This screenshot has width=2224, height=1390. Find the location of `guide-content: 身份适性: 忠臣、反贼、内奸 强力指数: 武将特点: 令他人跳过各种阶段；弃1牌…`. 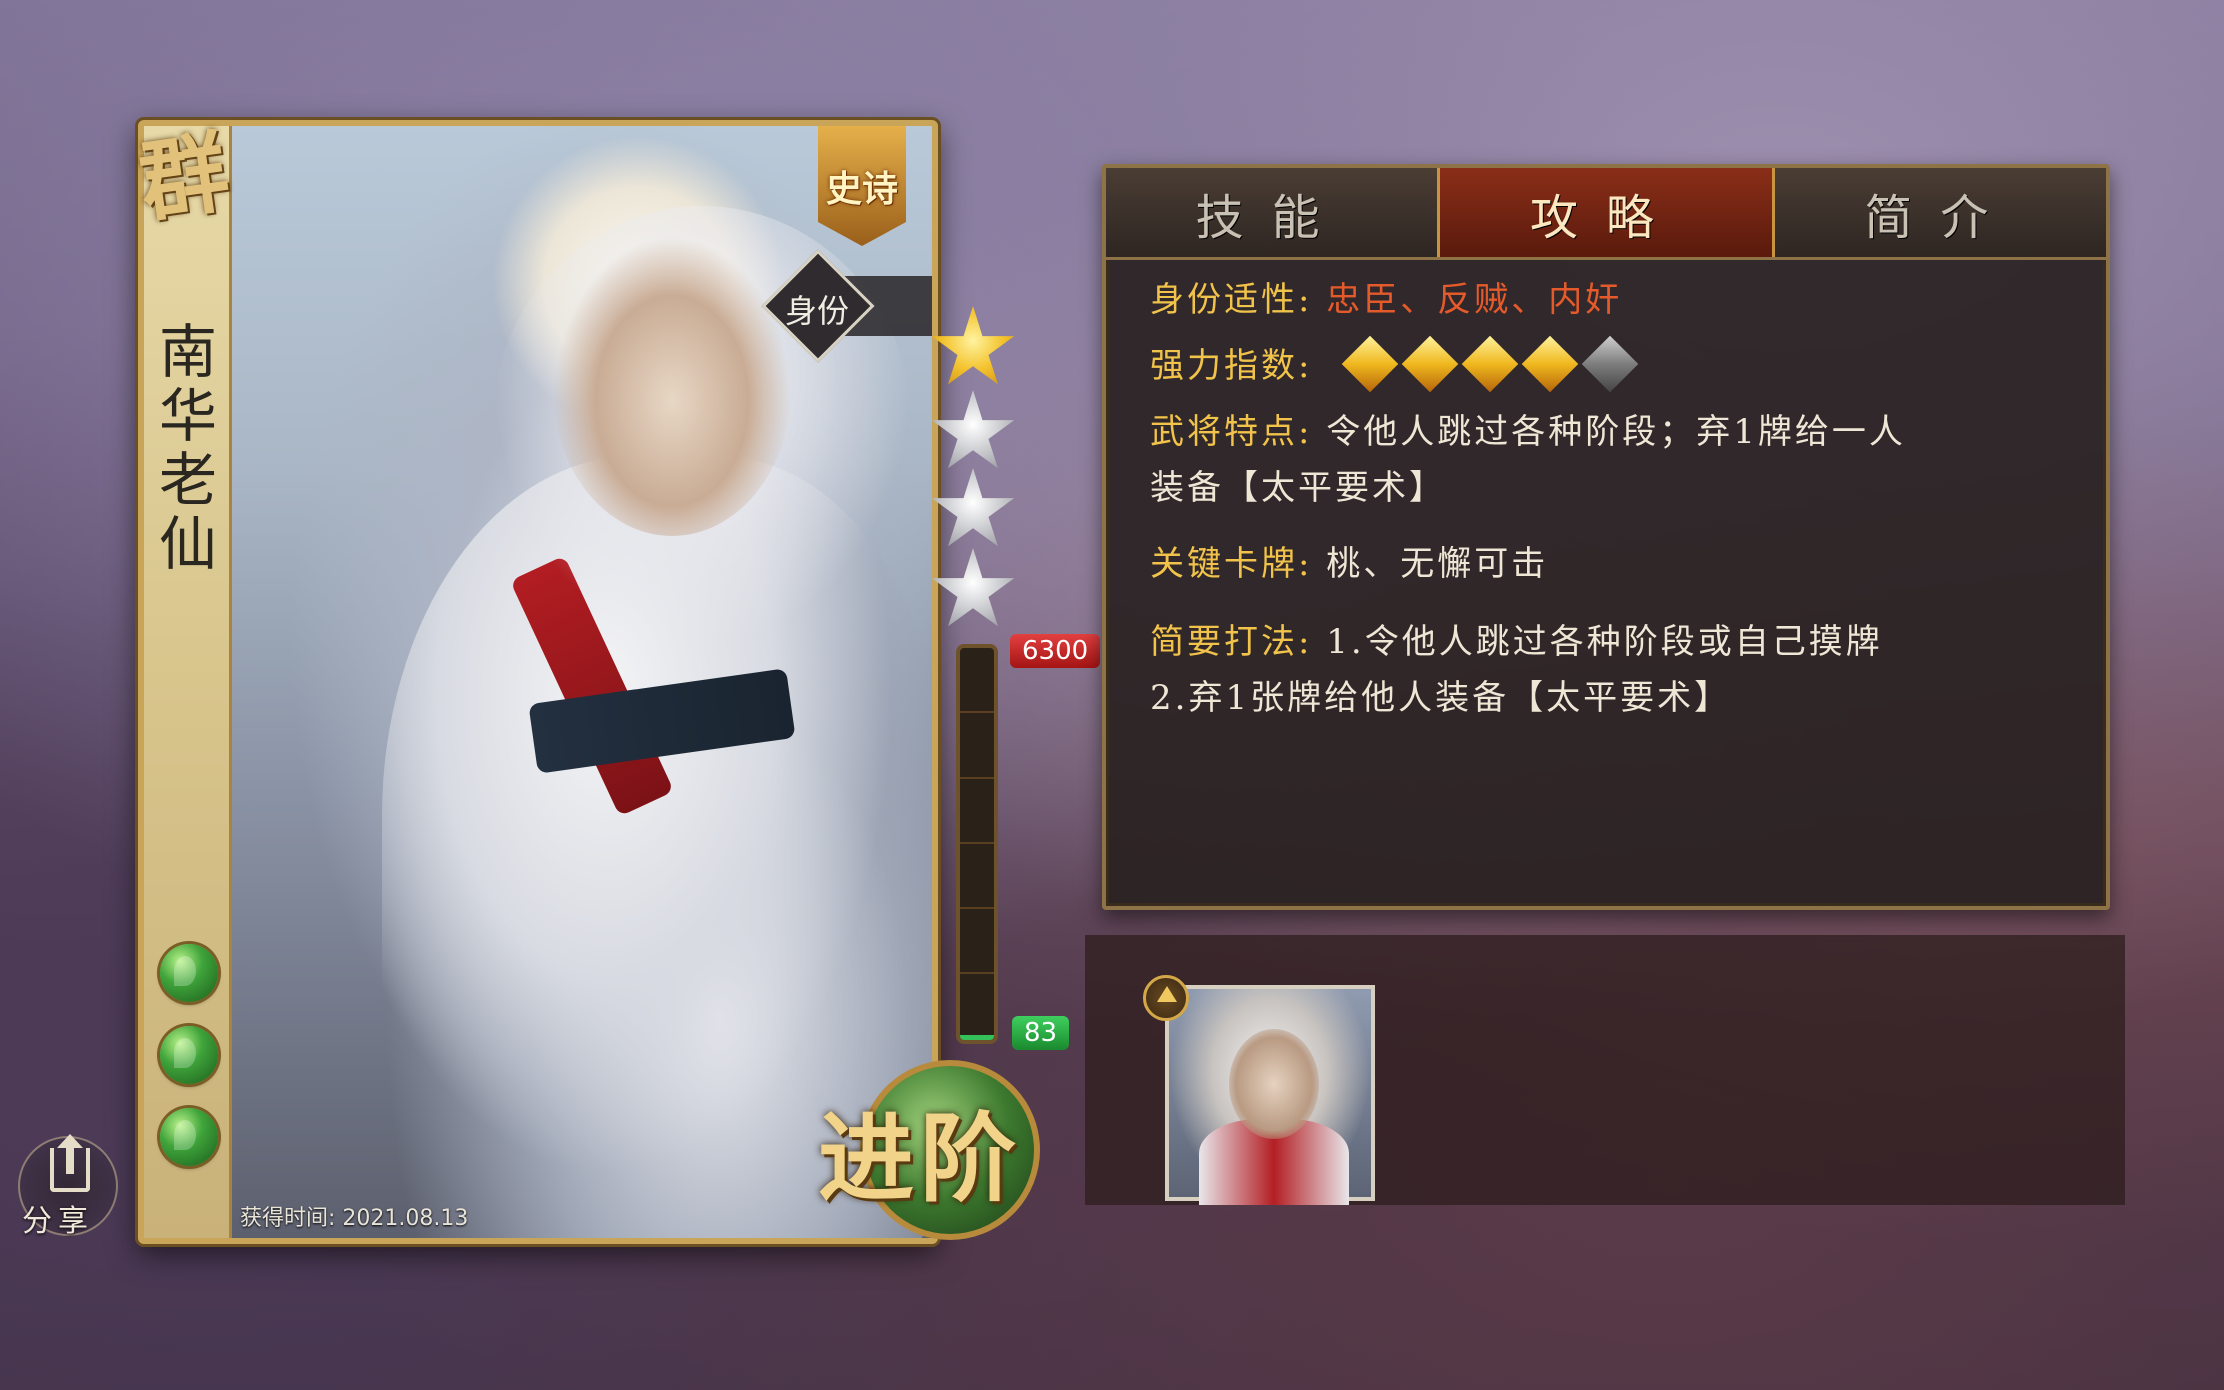

guide-content: 身份适性: 忠臣、反贼、内奸 强力指数: 武将特点: 令他人跳过各种阶段；弃1牌… is located at coordinates (1613, 499).